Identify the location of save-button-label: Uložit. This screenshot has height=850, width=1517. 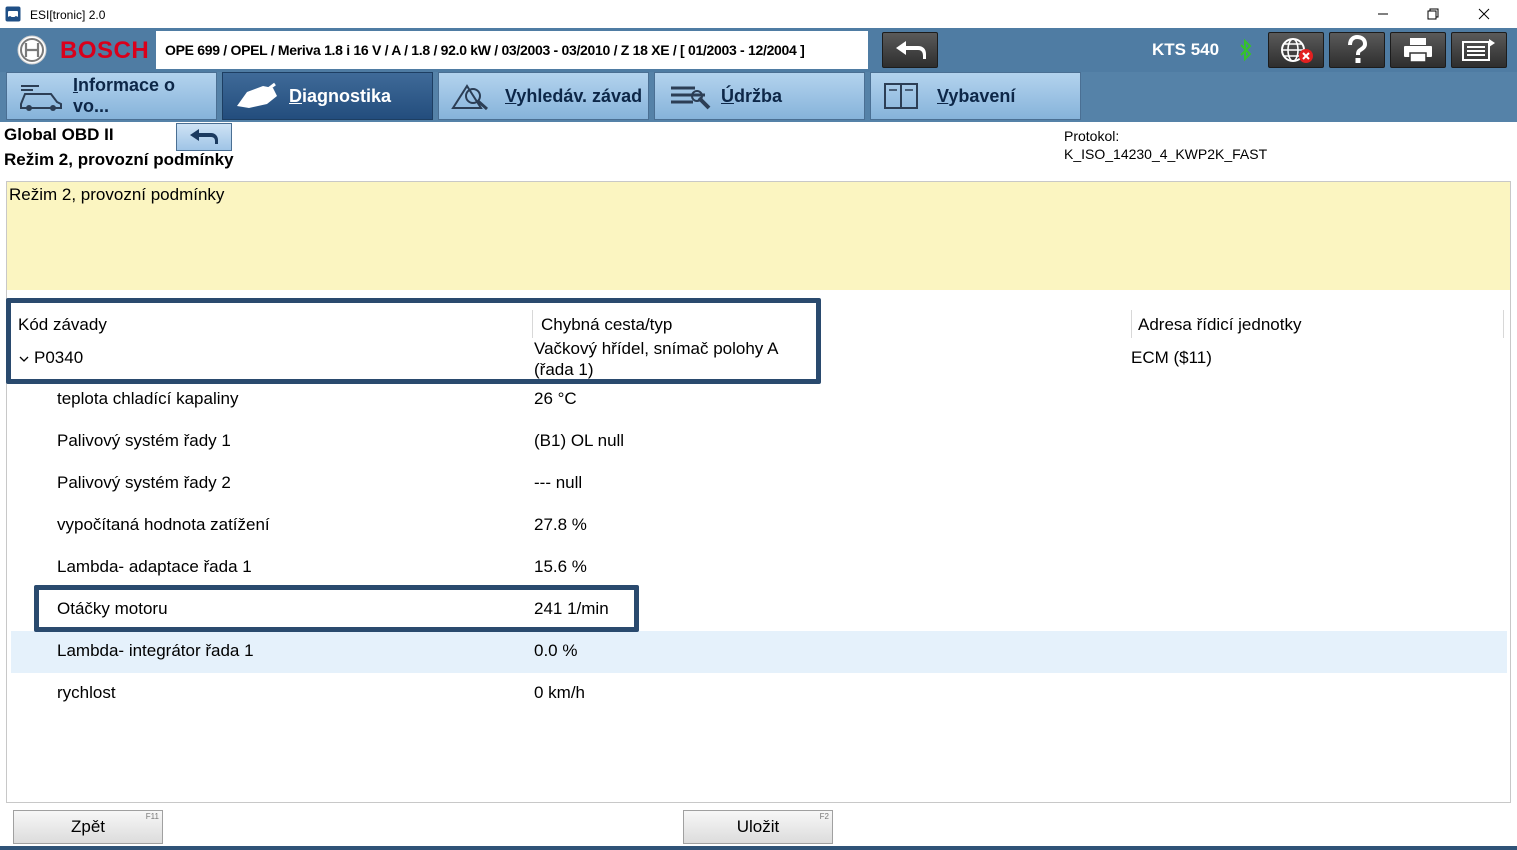
(758, 826).